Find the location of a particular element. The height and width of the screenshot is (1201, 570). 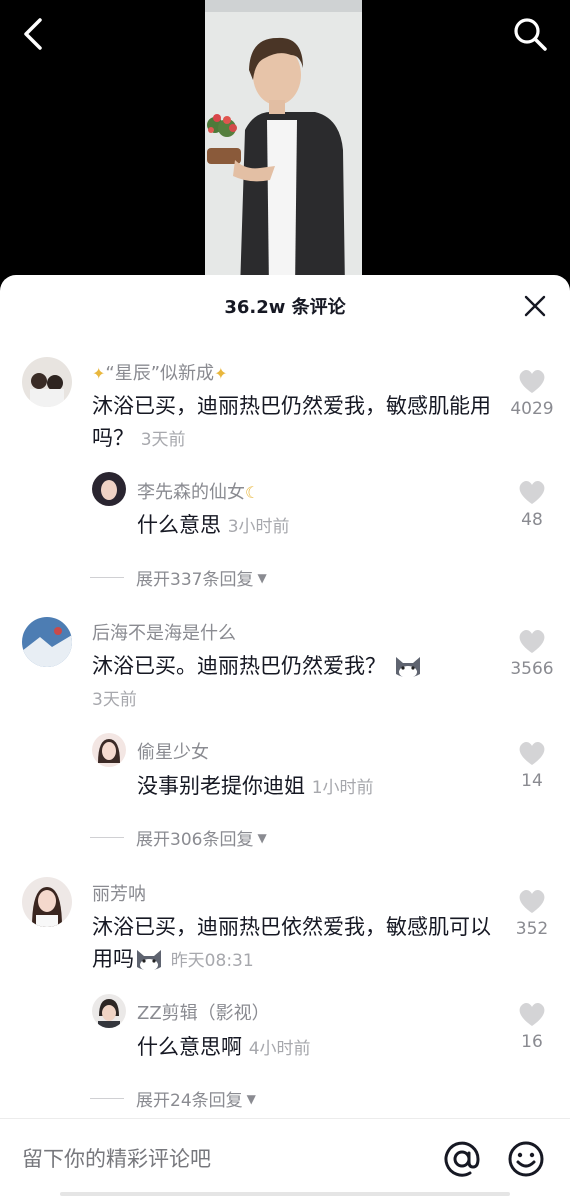

emoji-button is located at coordinates (526, 1159).